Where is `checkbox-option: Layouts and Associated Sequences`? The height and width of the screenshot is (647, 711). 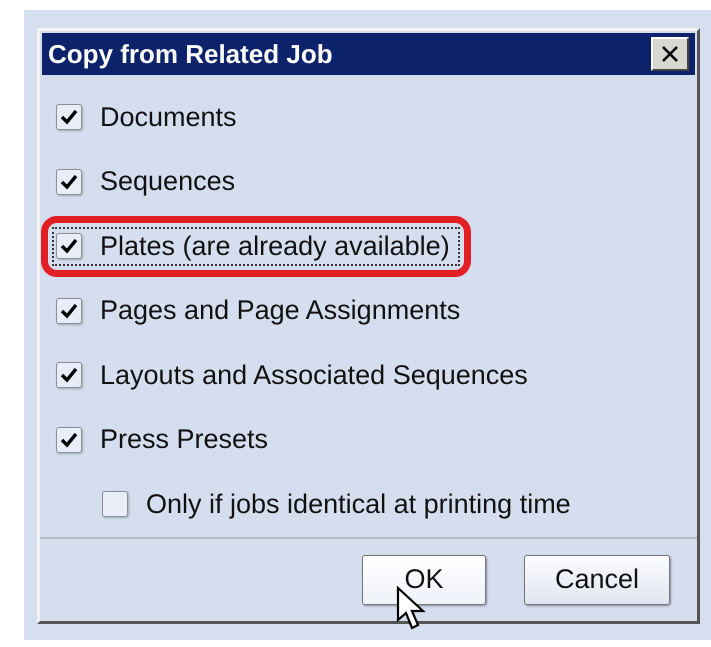 checkbox-option: Layouts and Associated Sequences is located at coordinates (295, 375).